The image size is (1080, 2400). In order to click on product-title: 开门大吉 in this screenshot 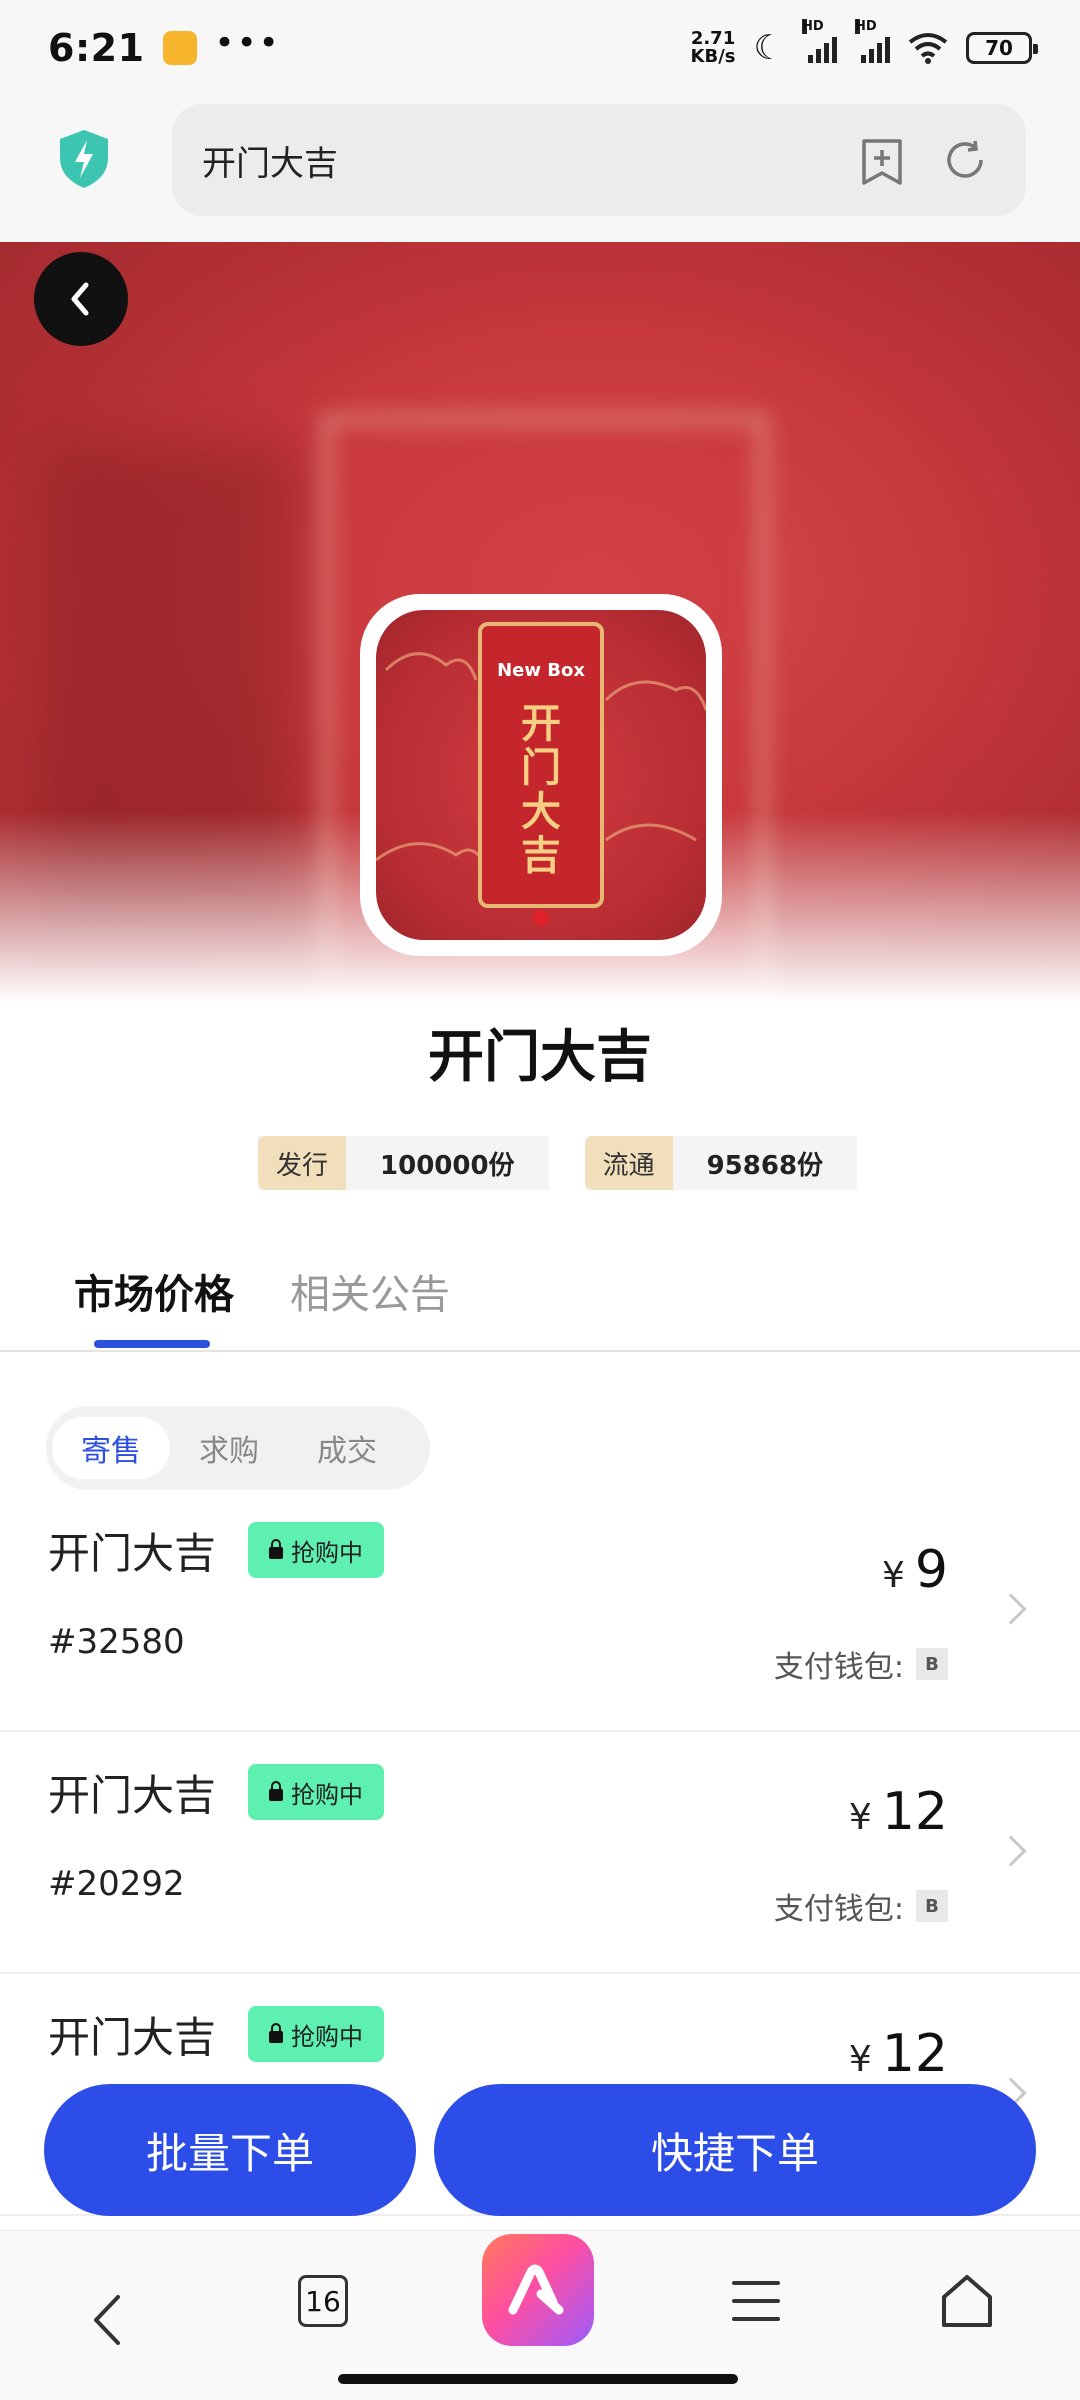, I will do `click(540, 1057)`.